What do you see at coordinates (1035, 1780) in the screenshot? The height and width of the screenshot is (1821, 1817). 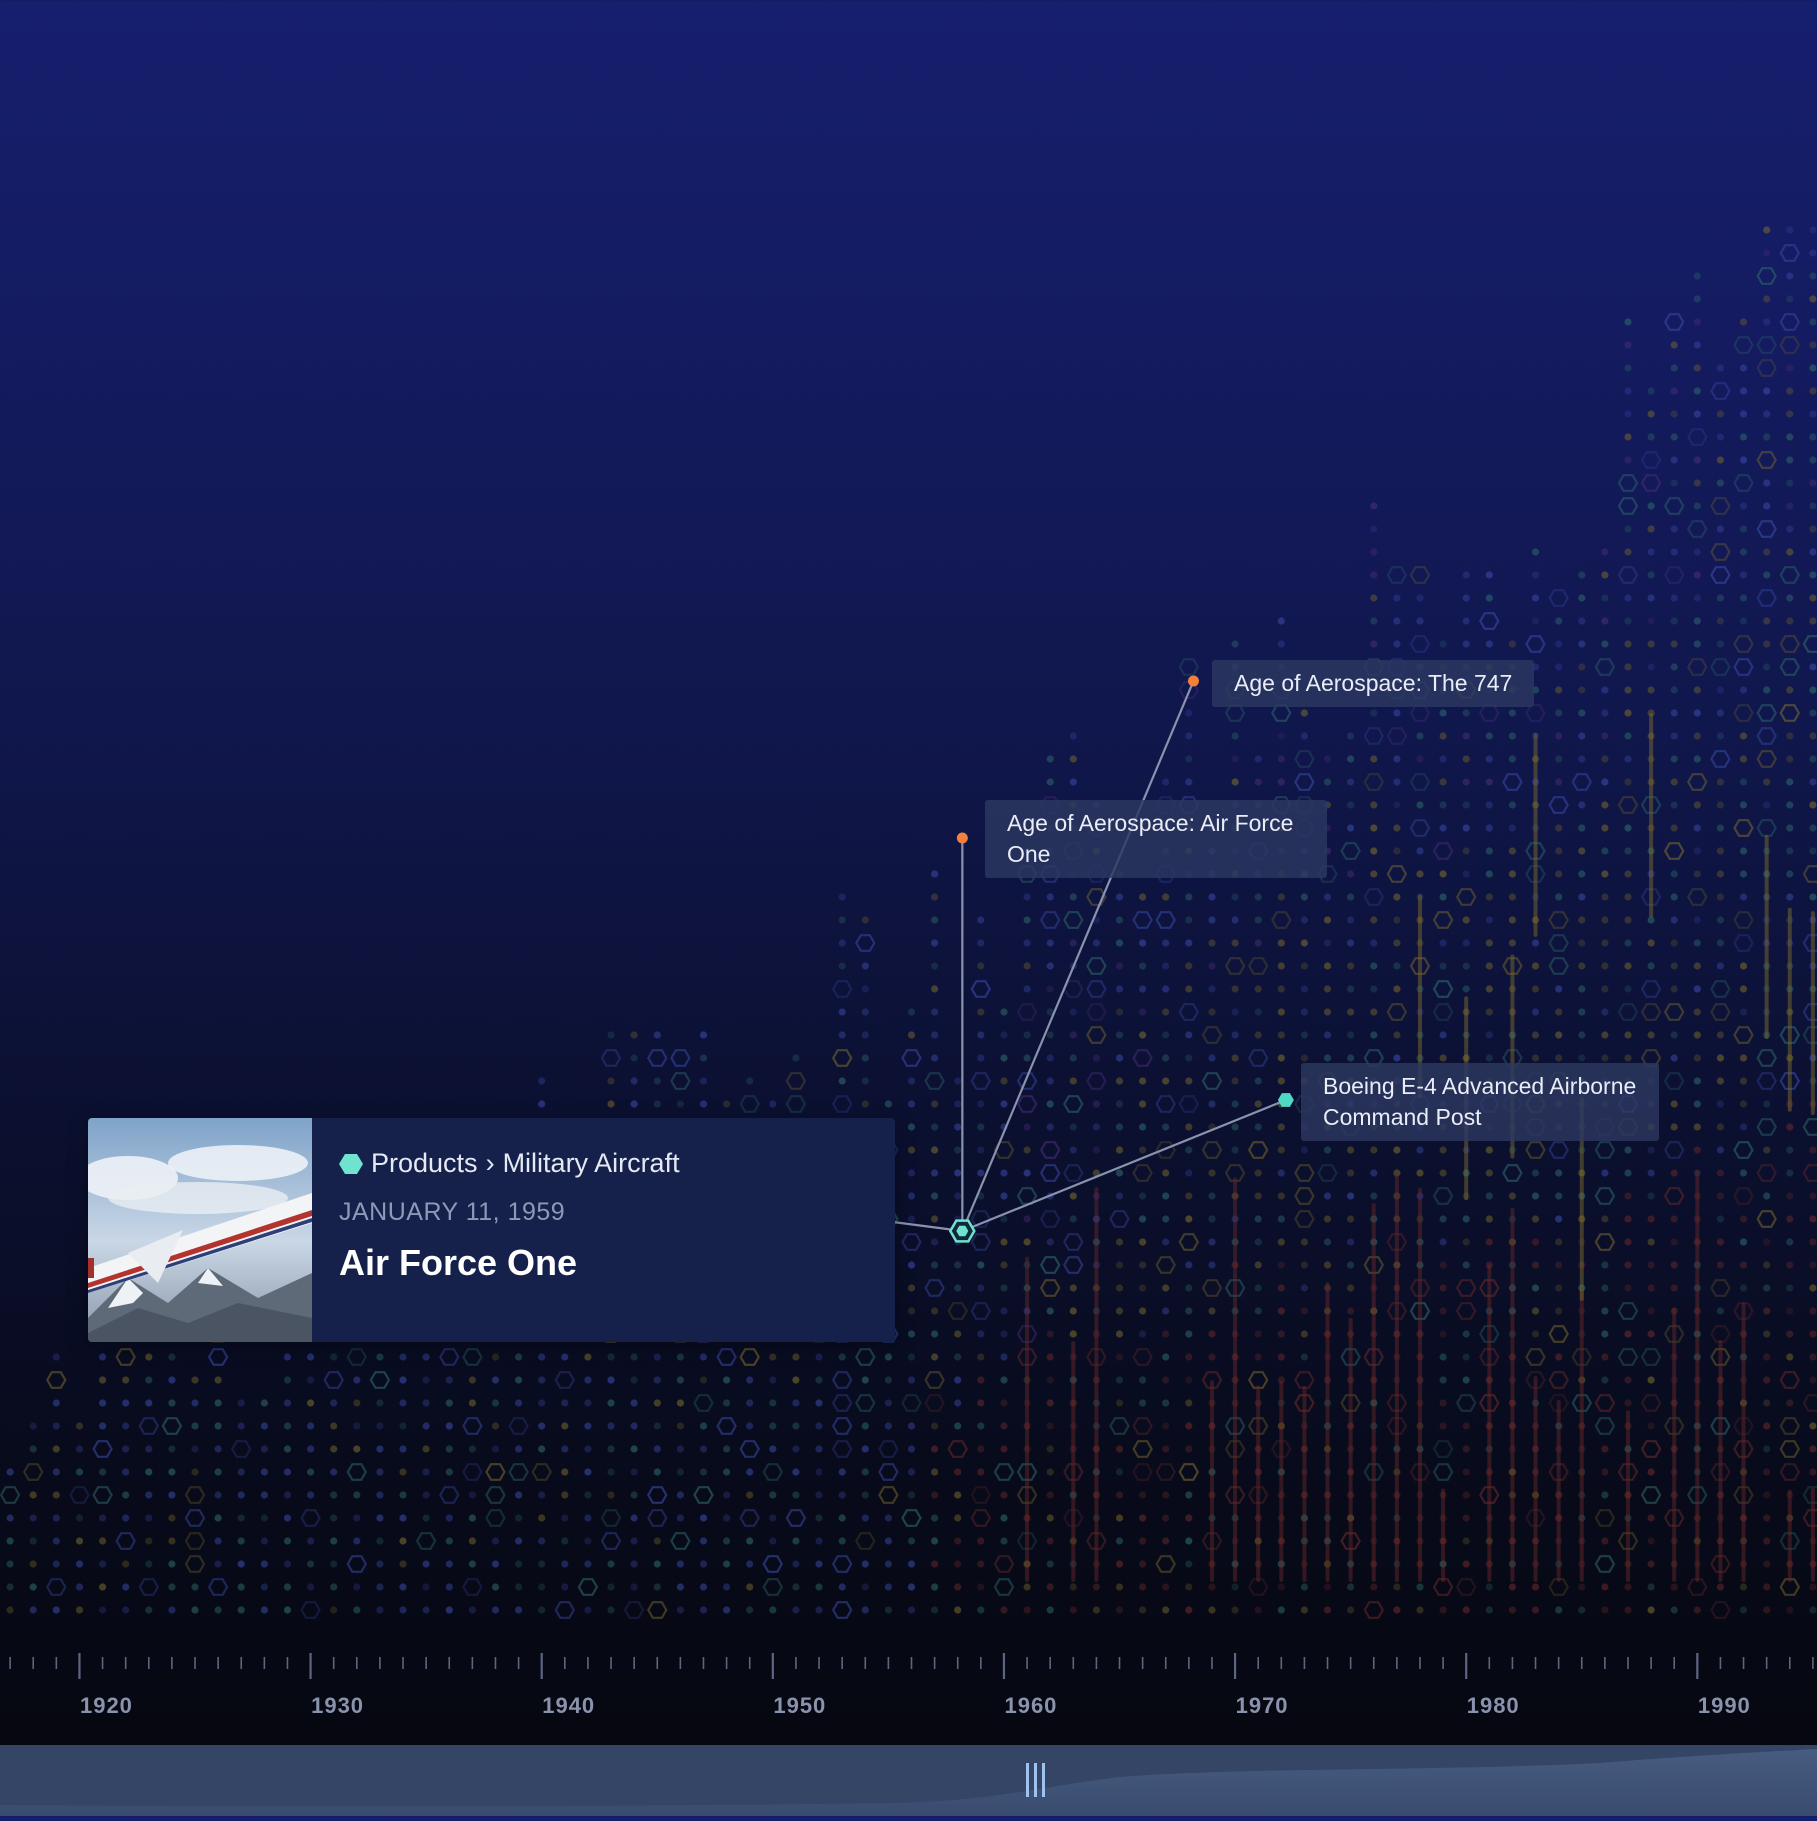 I see `scrubber-handle` at bounding box center [1035, 1780].